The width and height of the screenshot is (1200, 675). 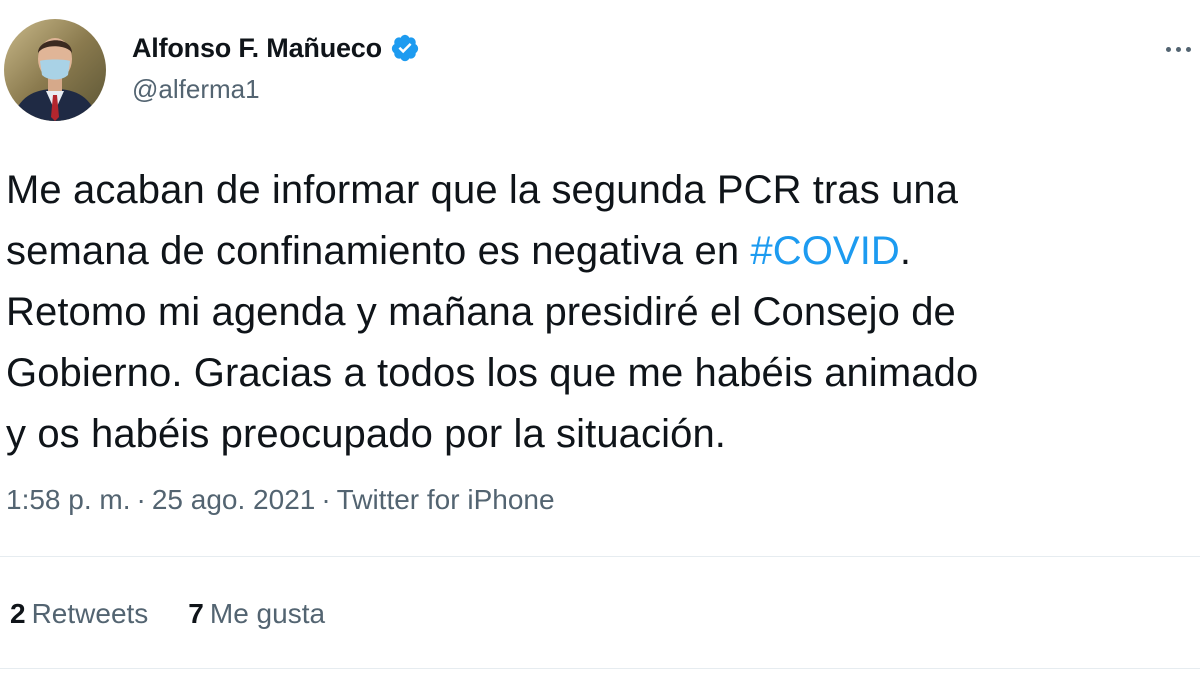 I want to click on retweets-stat: 2 Retweets, so click(x=79, y=614).